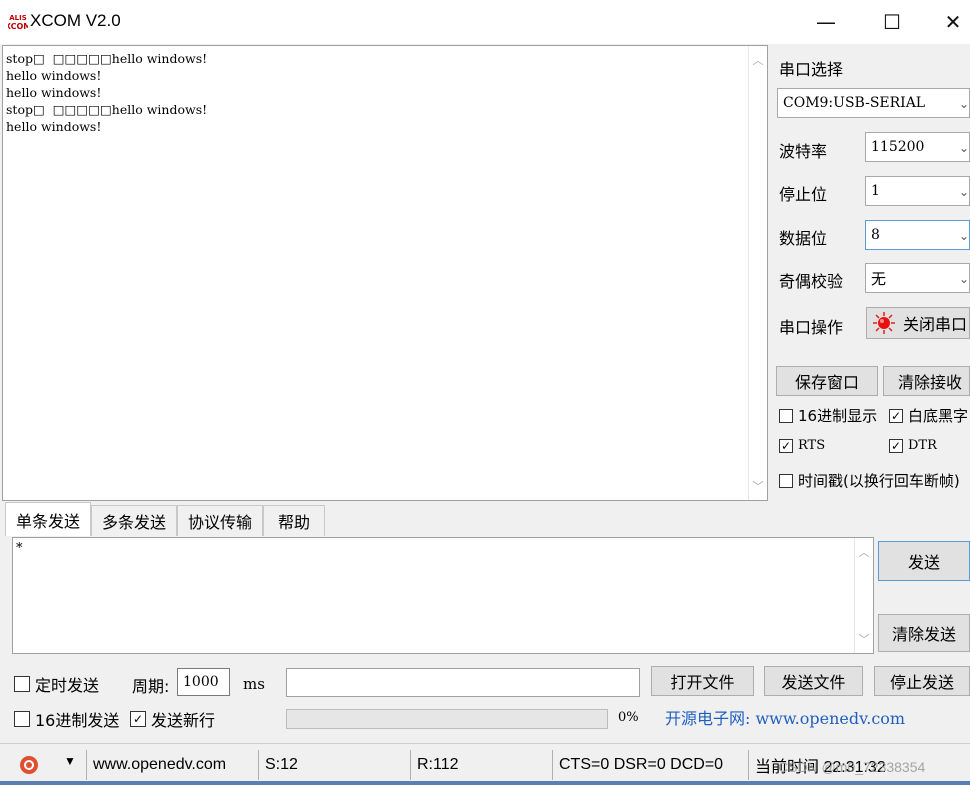  Describe the element at coordinates (19, 548) in the screenshot. I see `send-text: *` at that location.